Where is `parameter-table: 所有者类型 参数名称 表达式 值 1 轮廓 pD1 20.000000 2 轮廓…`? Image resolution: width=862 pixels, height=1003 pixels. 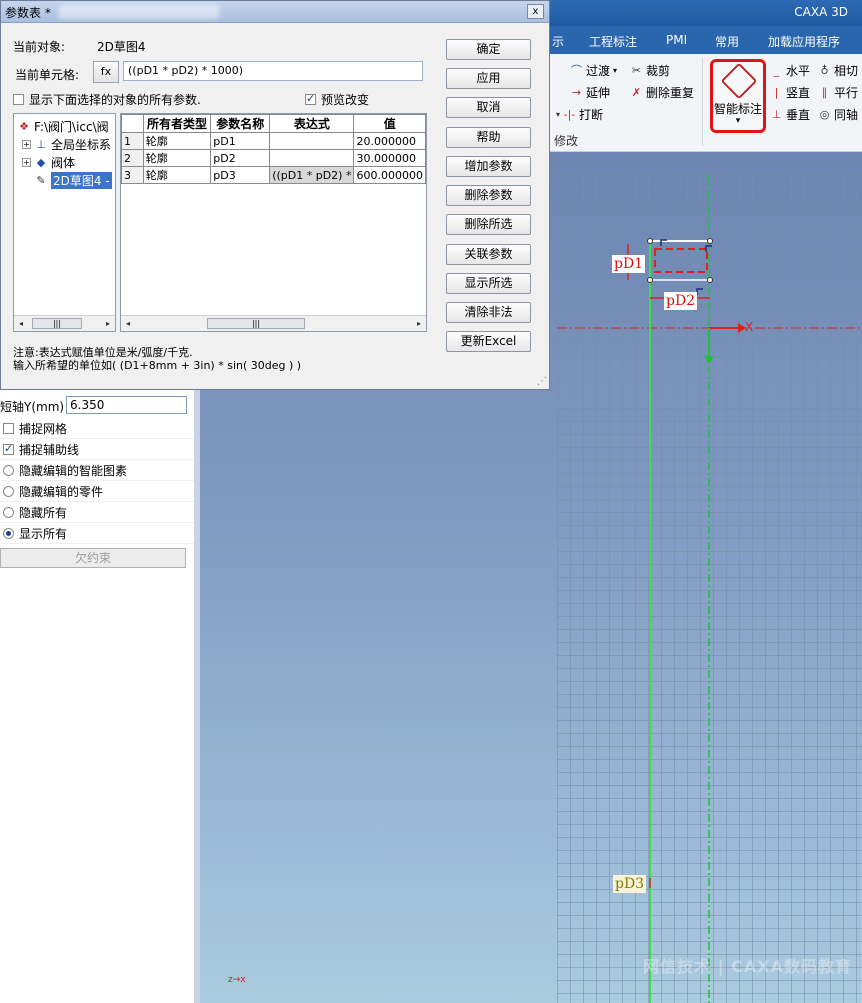
parameter-table: 所有者类型 参数名称 表达式 值 1 轮廓 pD1 20.000000 2 轮廓… is located at coordinates (273, 222).